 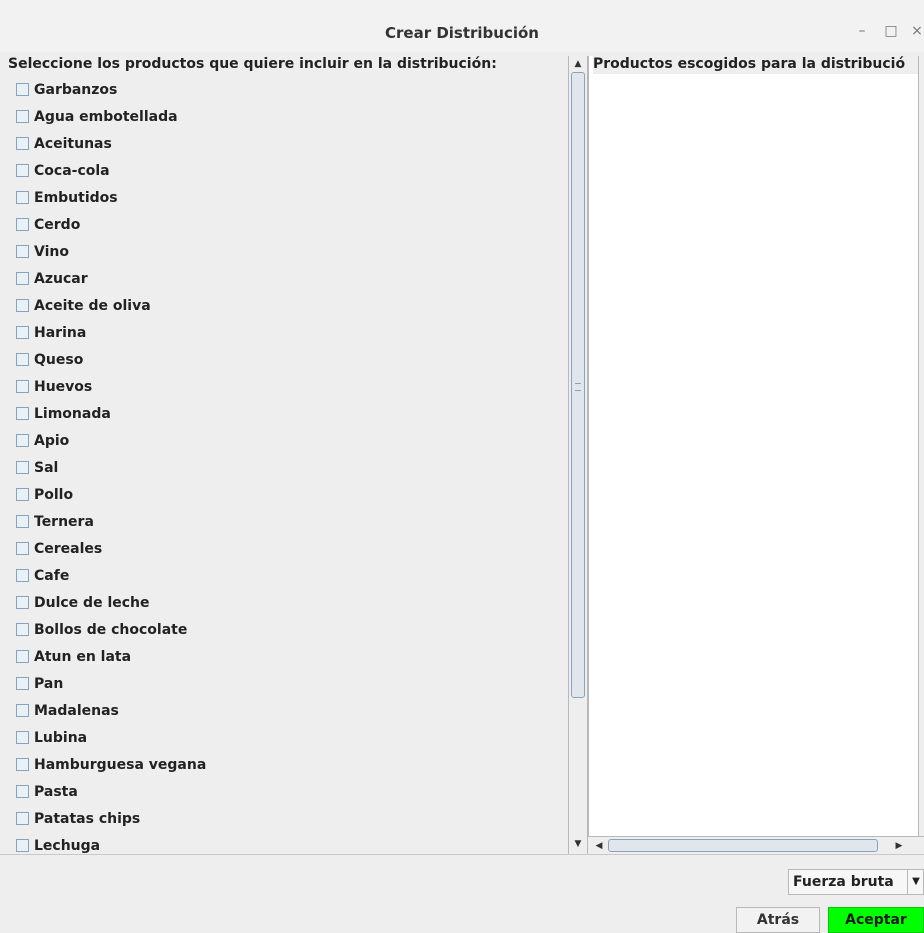 I want to click on product-label: Patatas chips, so click(x=87, y=818).